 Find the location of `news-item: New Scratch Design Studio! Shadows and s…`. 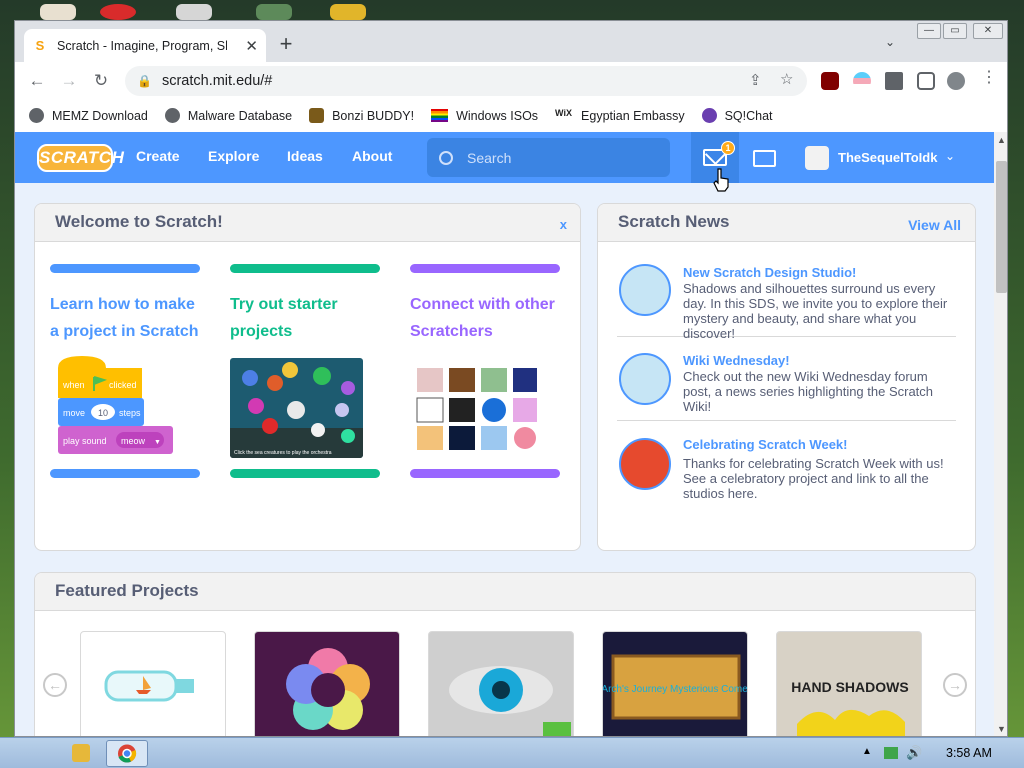

news-item: New Scratch Design Studio! Shadows and s… is located at coordinates (786, 299).